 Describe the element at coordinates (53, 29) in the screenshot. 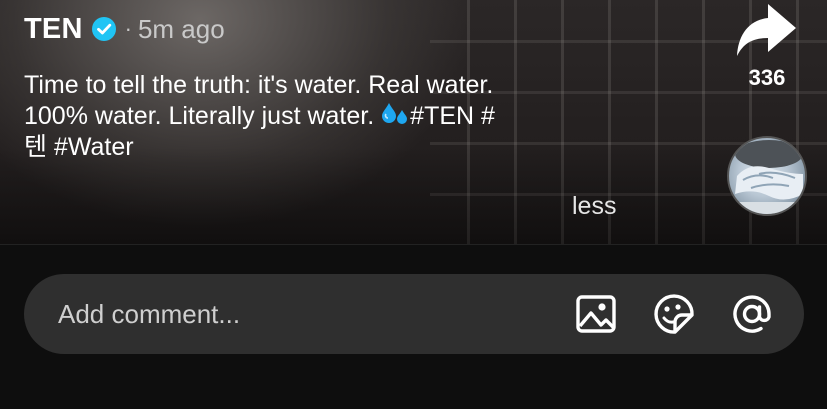

I see `username: TEN` at that location.